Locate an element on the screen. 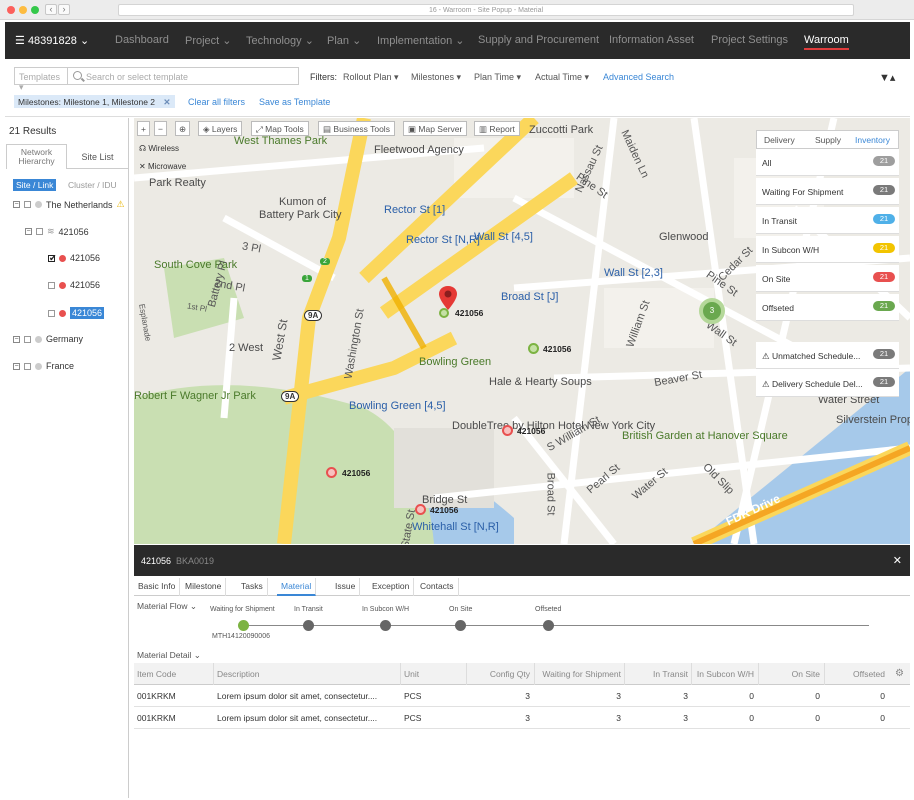 This screenshot has height=800, width=914. filter-funnel-icon: ▼▴ is located at coordinates (887, 77).